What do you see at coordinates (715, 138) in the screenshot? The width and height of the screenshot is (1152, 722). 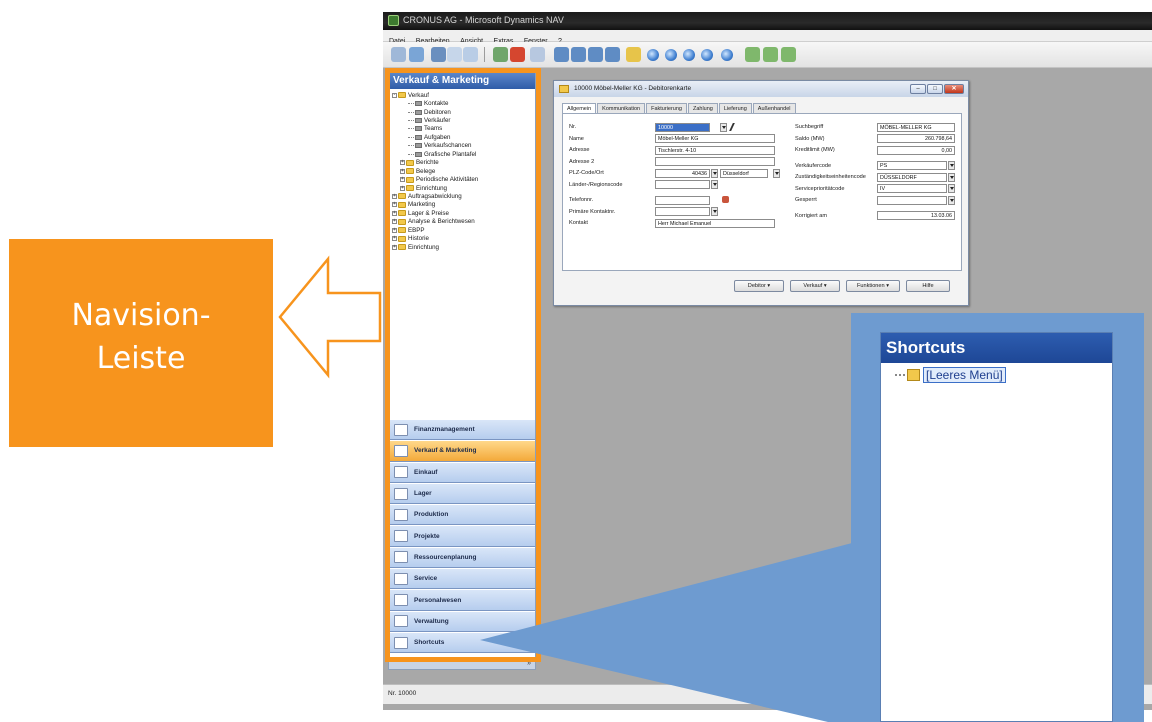 I see `field-value: Möbel-Meller KG` at bounding box center [715, 138].